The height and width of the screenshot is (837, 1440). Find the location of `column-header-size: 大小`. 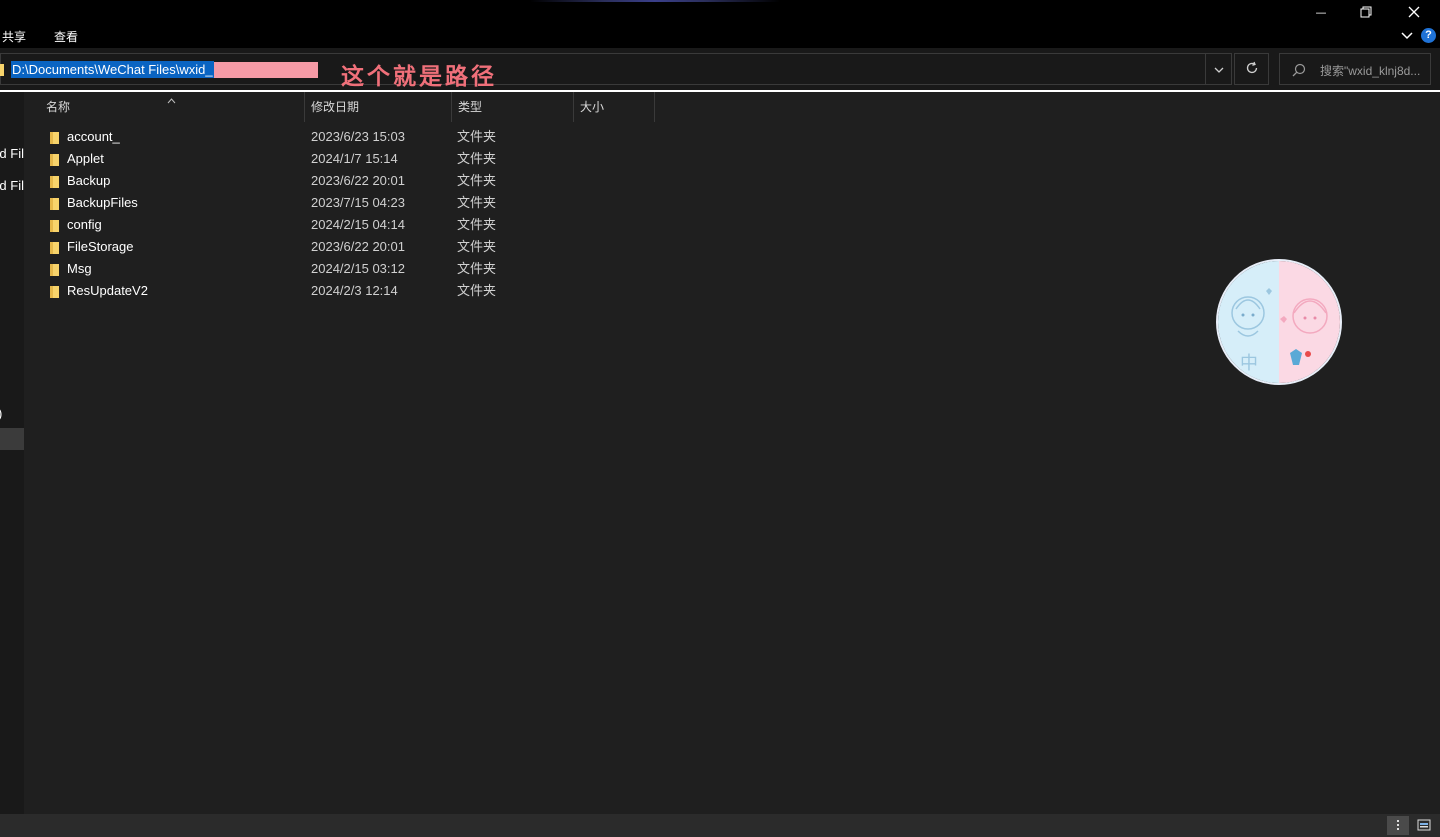

column-header-size: 大小 is located at coordinates (614, 107).